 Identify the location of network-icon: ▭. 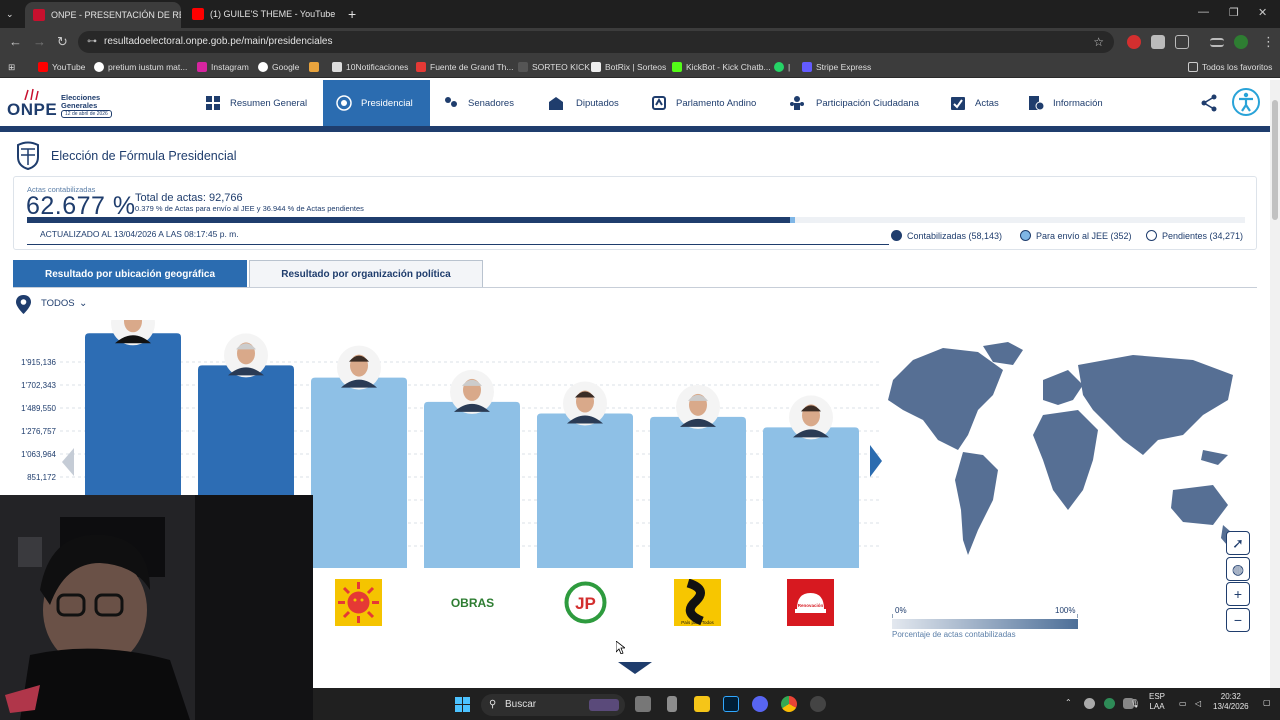
(1183, 704).